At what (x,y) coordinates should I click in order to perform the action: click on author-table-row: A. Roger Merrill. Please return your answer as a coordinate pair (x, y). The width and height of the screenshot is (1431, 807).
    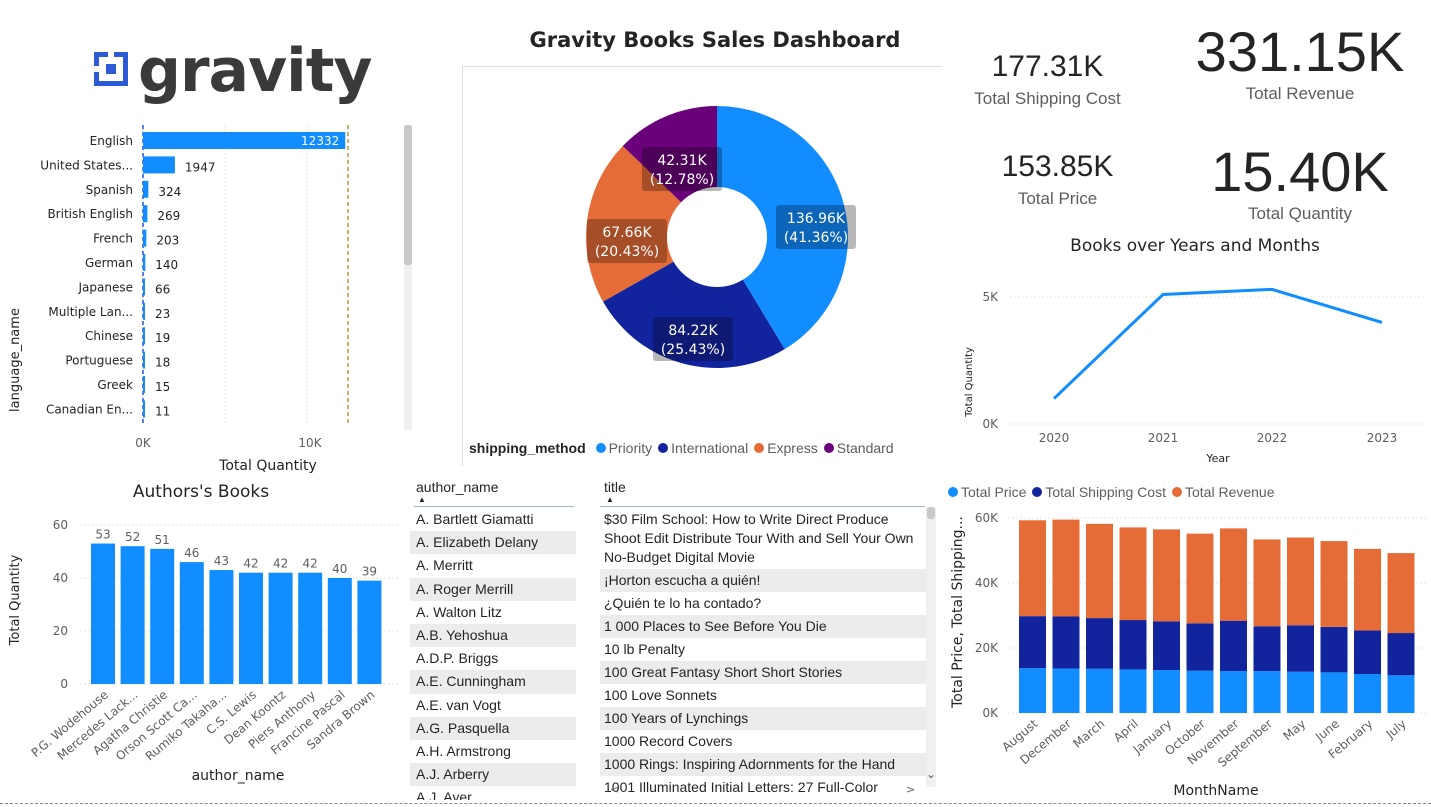
    Looking at the image, I should click on (493, 589).